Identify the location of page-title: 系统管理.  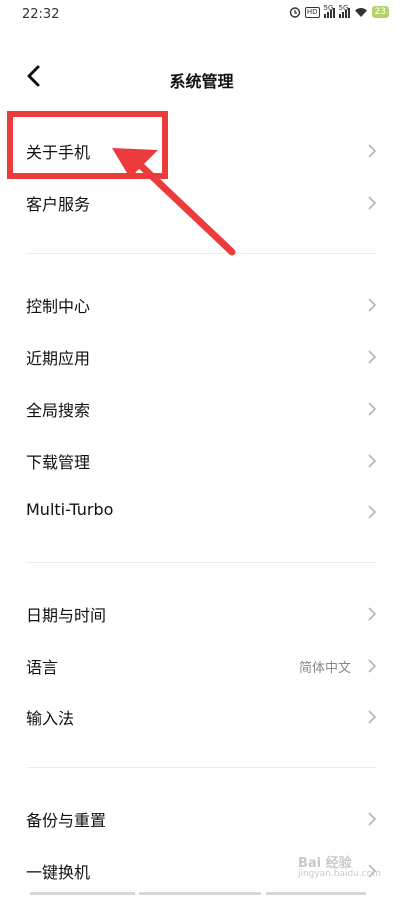
(201, 81).